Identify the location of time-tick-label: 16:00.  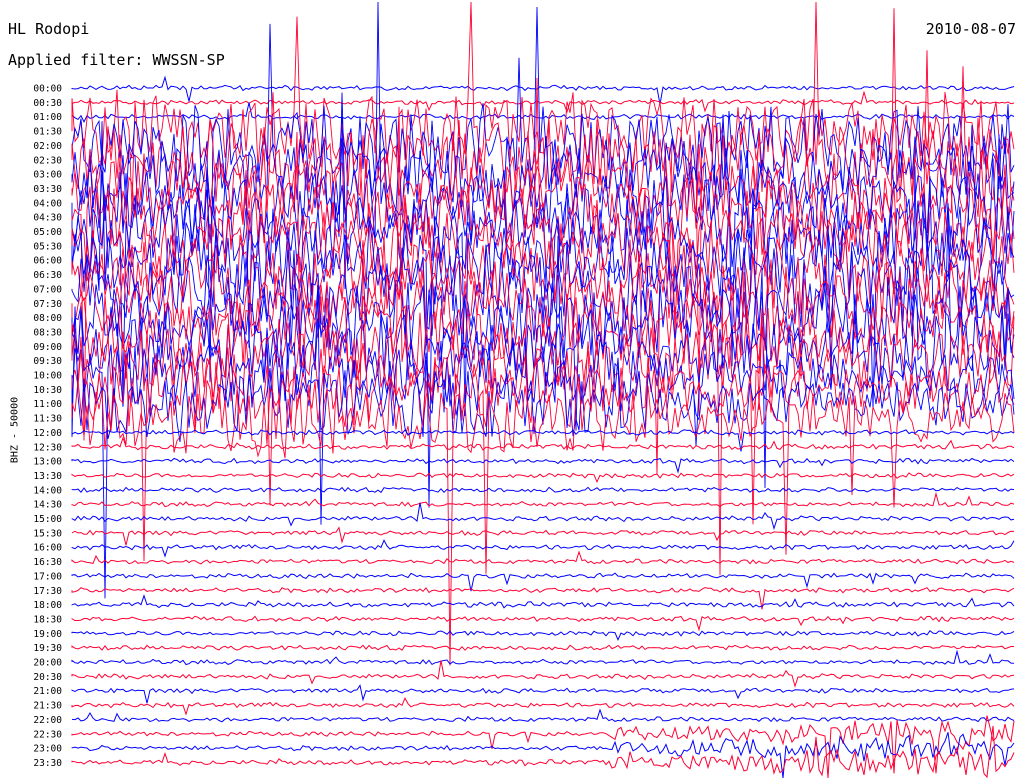
(47, 548).